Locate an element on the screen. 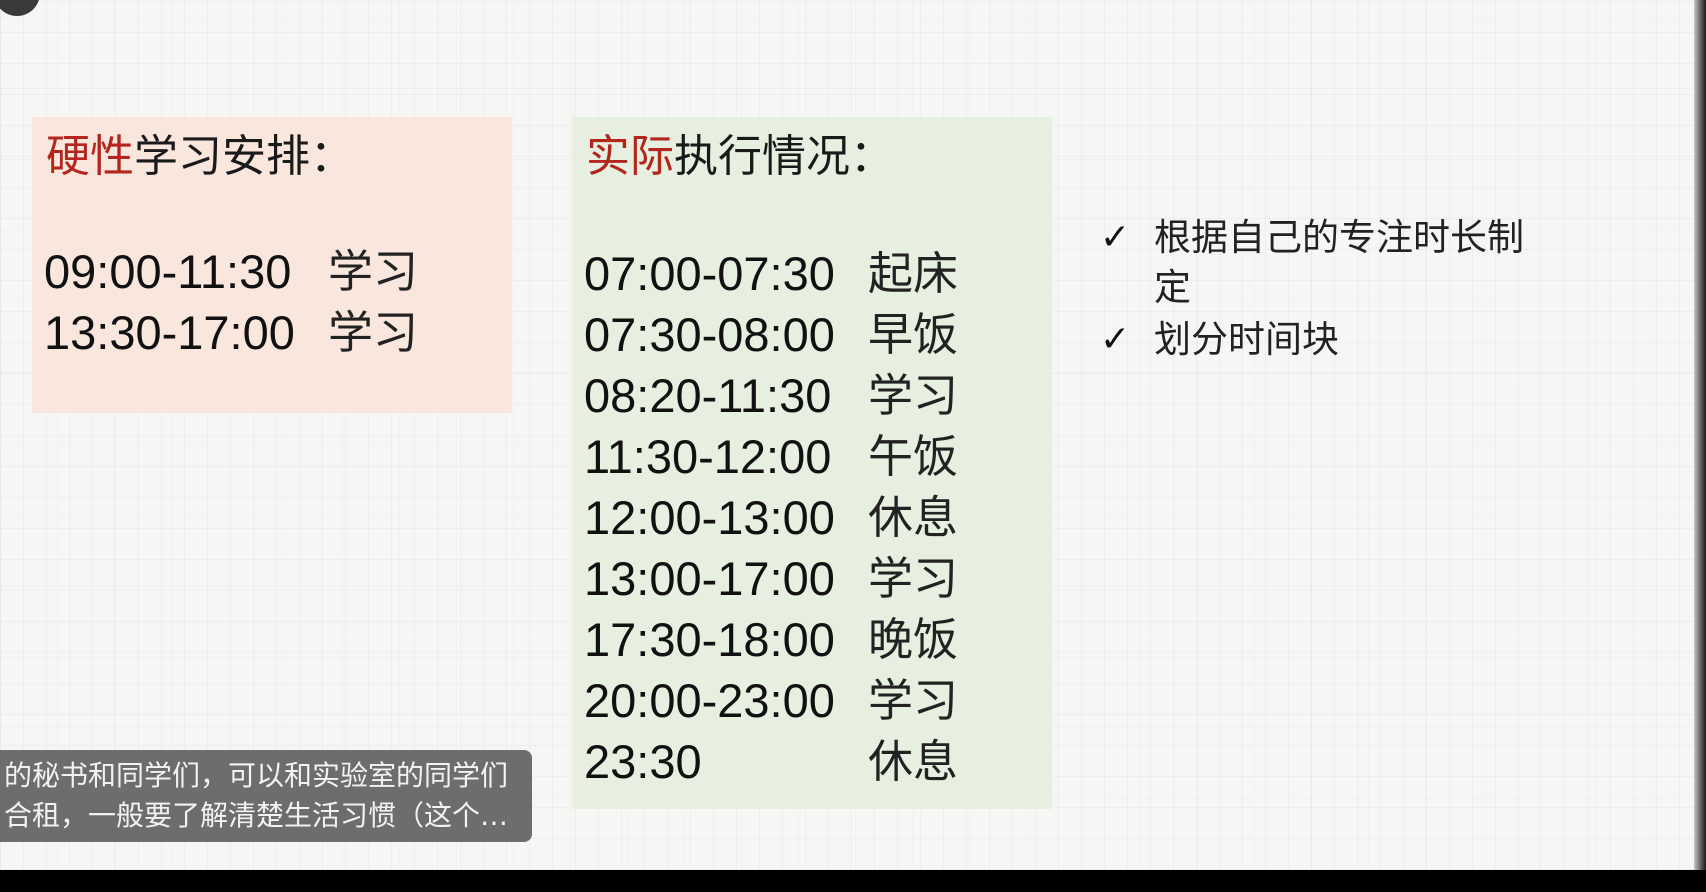 This screenshot has height=892, width=1706. actual-row-activity: 起床 is located at coordinates (913, 273).